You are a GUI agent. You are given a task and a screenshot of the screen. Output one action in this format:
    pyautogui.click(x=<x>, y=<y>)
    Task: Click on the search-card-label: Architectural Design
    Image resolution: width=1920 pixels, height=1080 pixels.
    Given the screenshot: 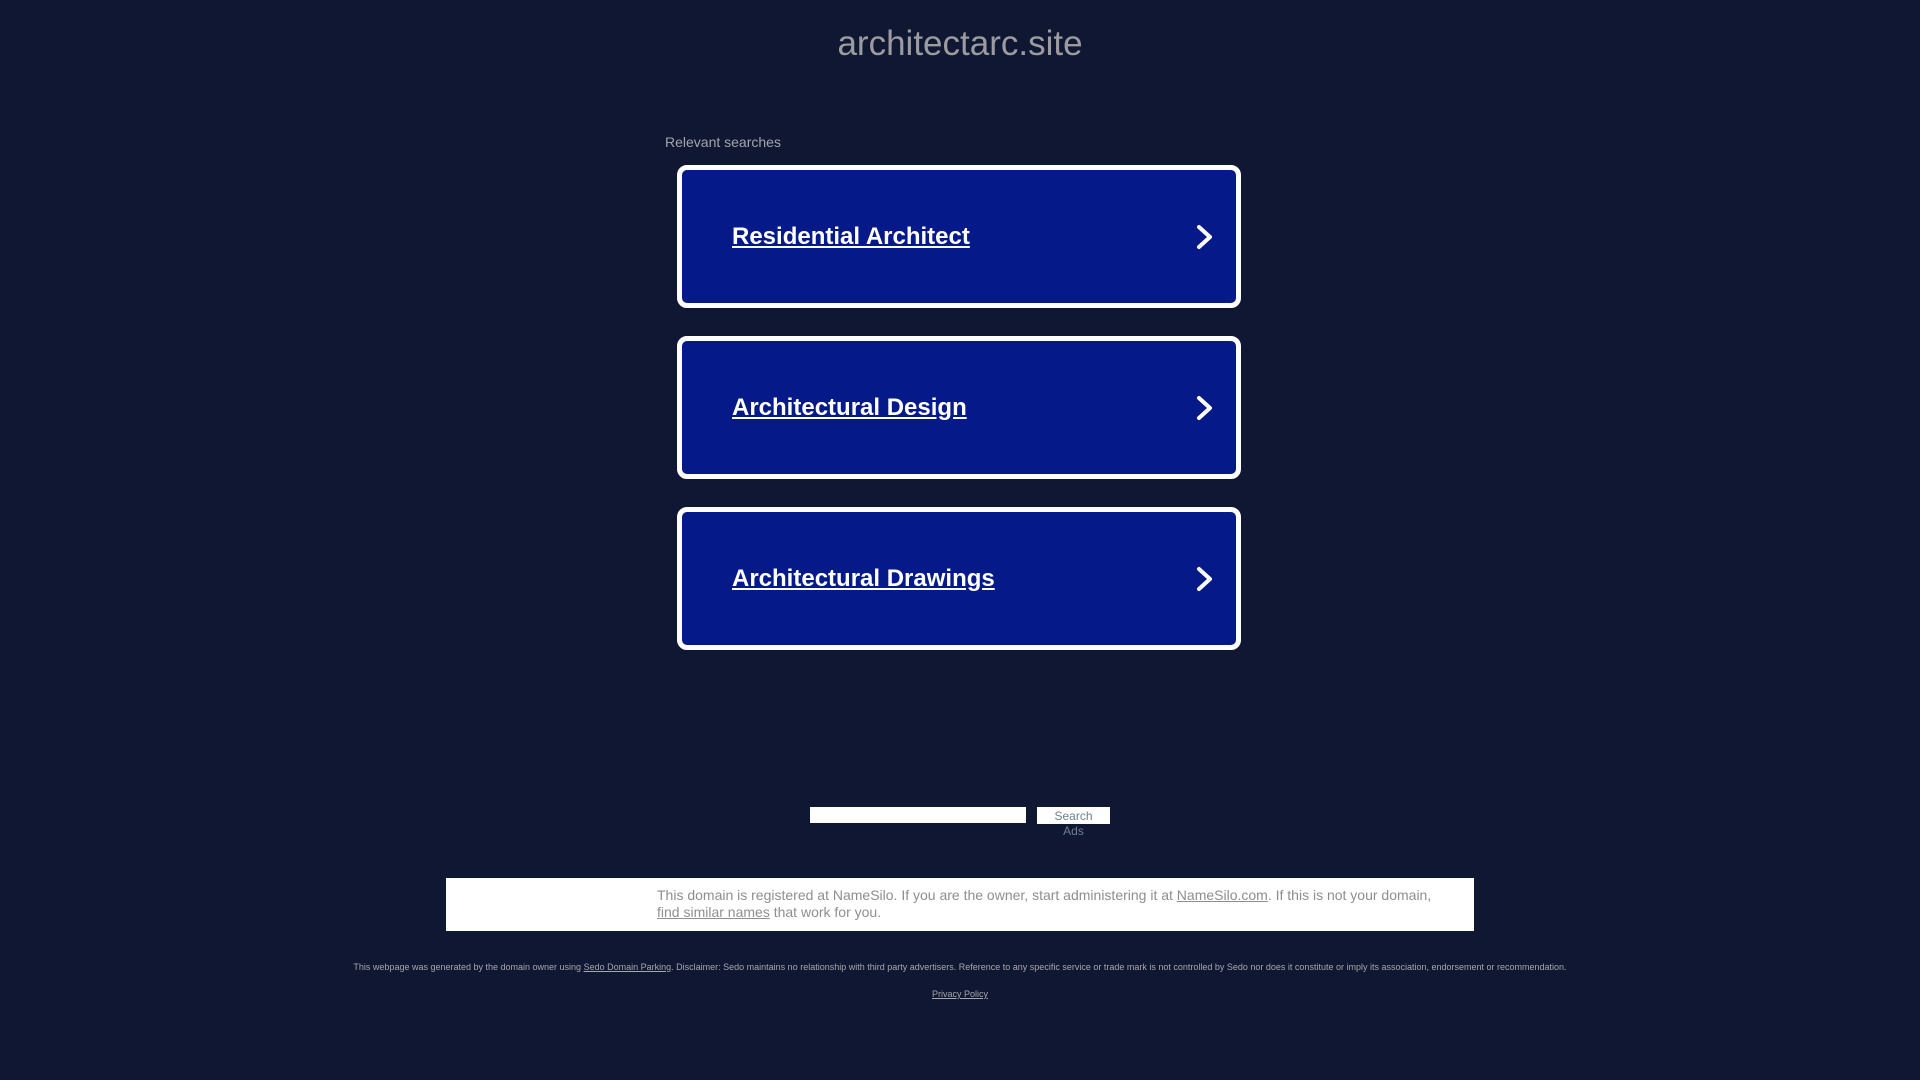 What is the action you would take?
    pyautogui.click(x=849, y=407)
    